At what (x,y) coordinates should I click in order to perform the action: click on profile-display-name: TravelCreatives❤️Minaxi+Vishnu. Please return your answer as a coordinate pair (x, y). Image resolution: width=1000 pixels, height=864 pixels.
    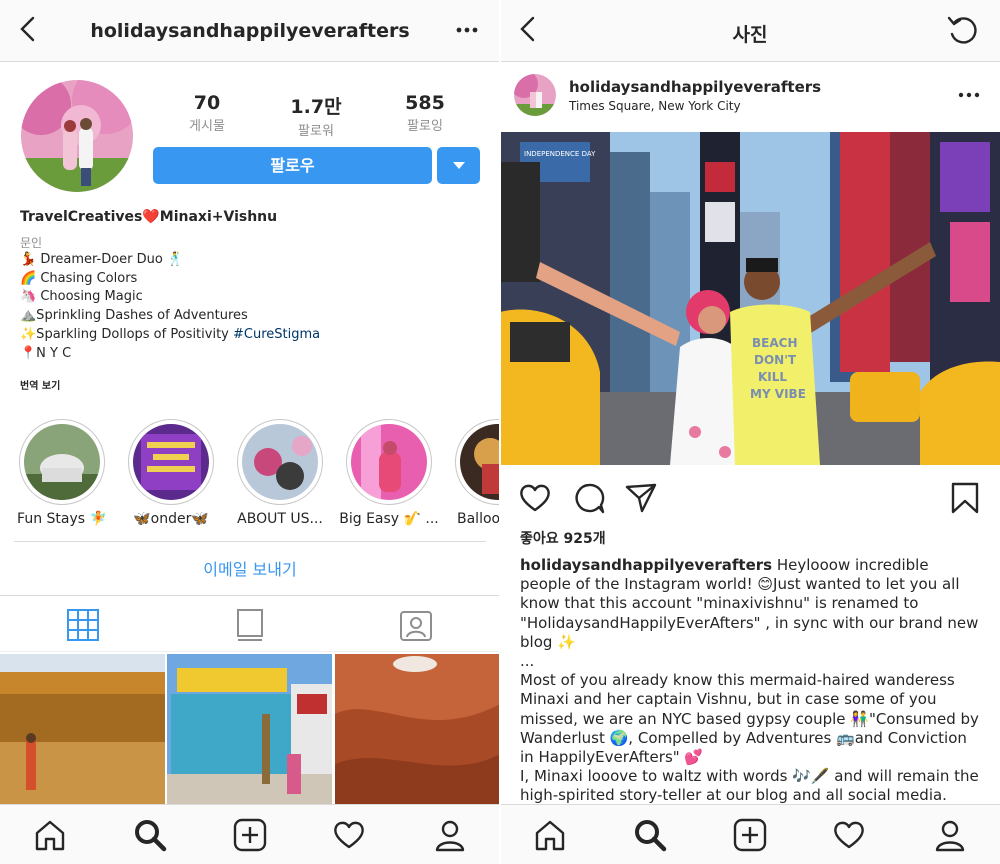
    Looking at the image, I should click on (149, 217).